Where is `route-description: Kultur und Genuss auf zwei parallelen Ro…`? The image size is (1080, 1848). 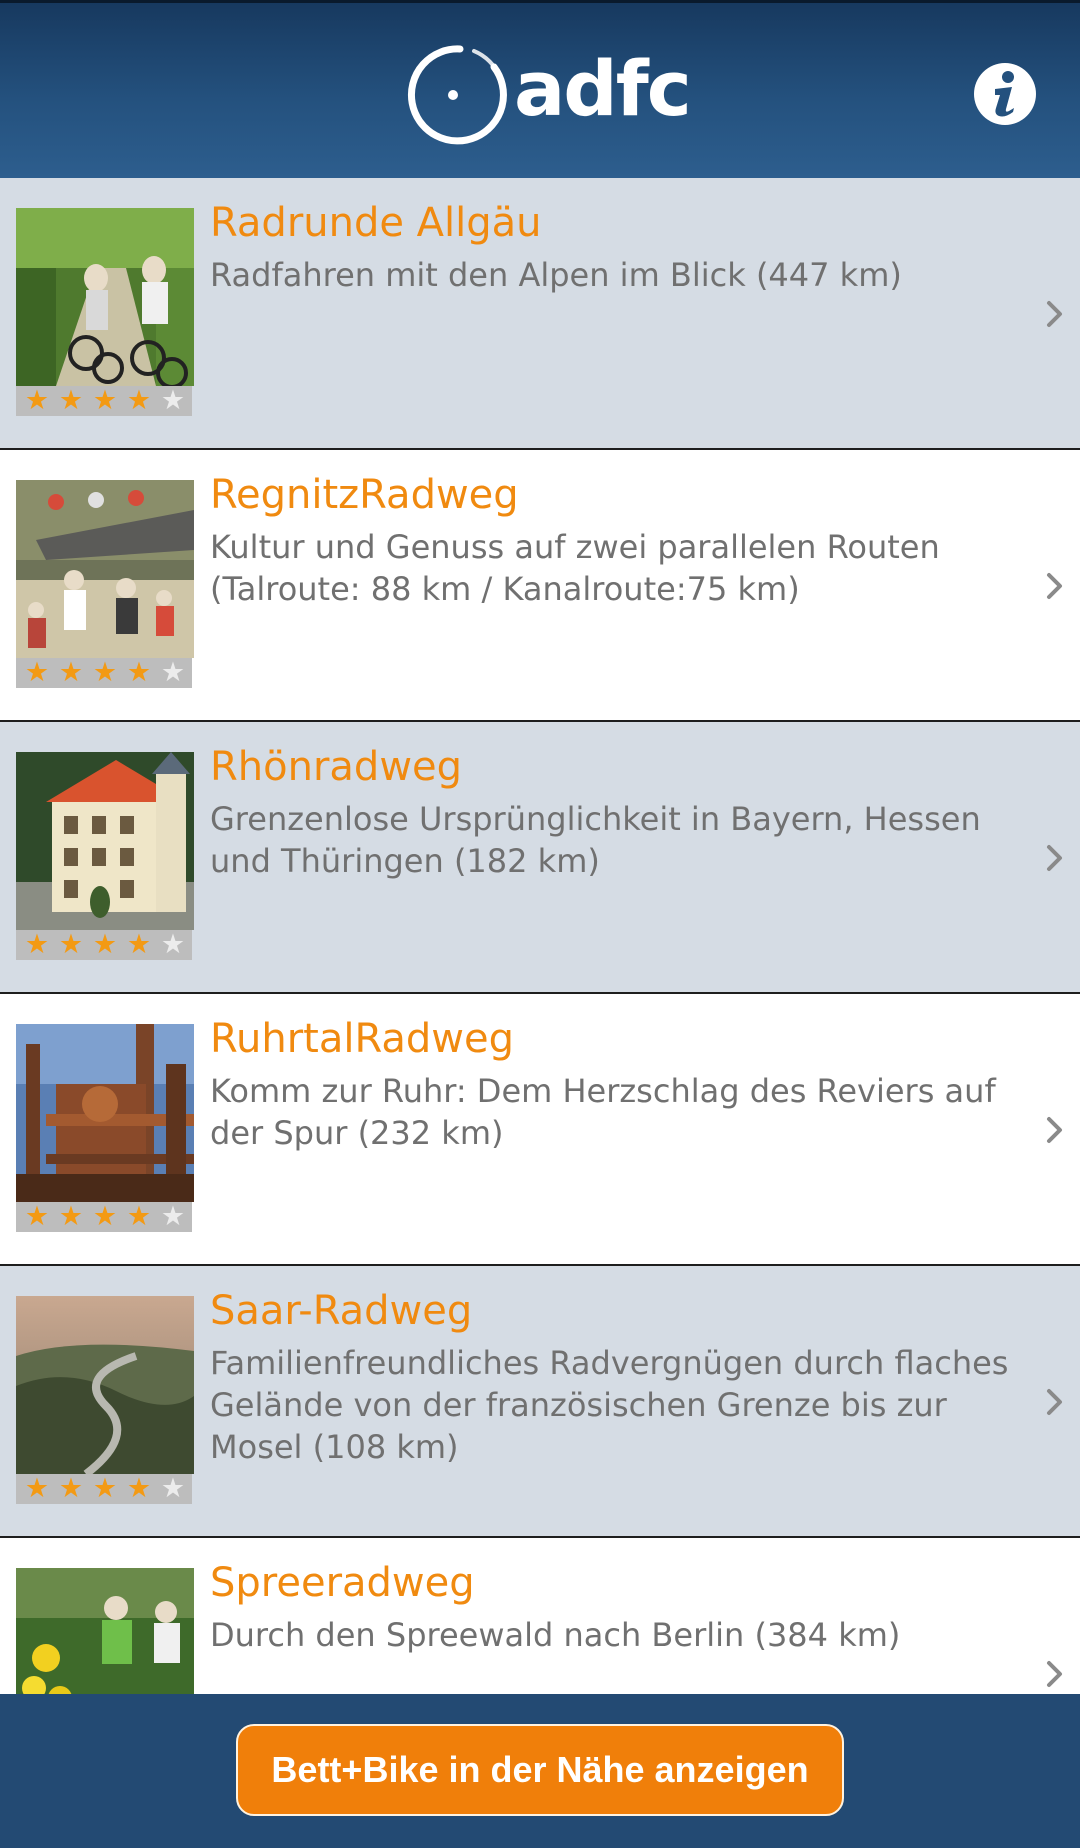
route-description: Kultur und Genuss auf zwei parallelen Ro… is located at coordinates (575, 568).